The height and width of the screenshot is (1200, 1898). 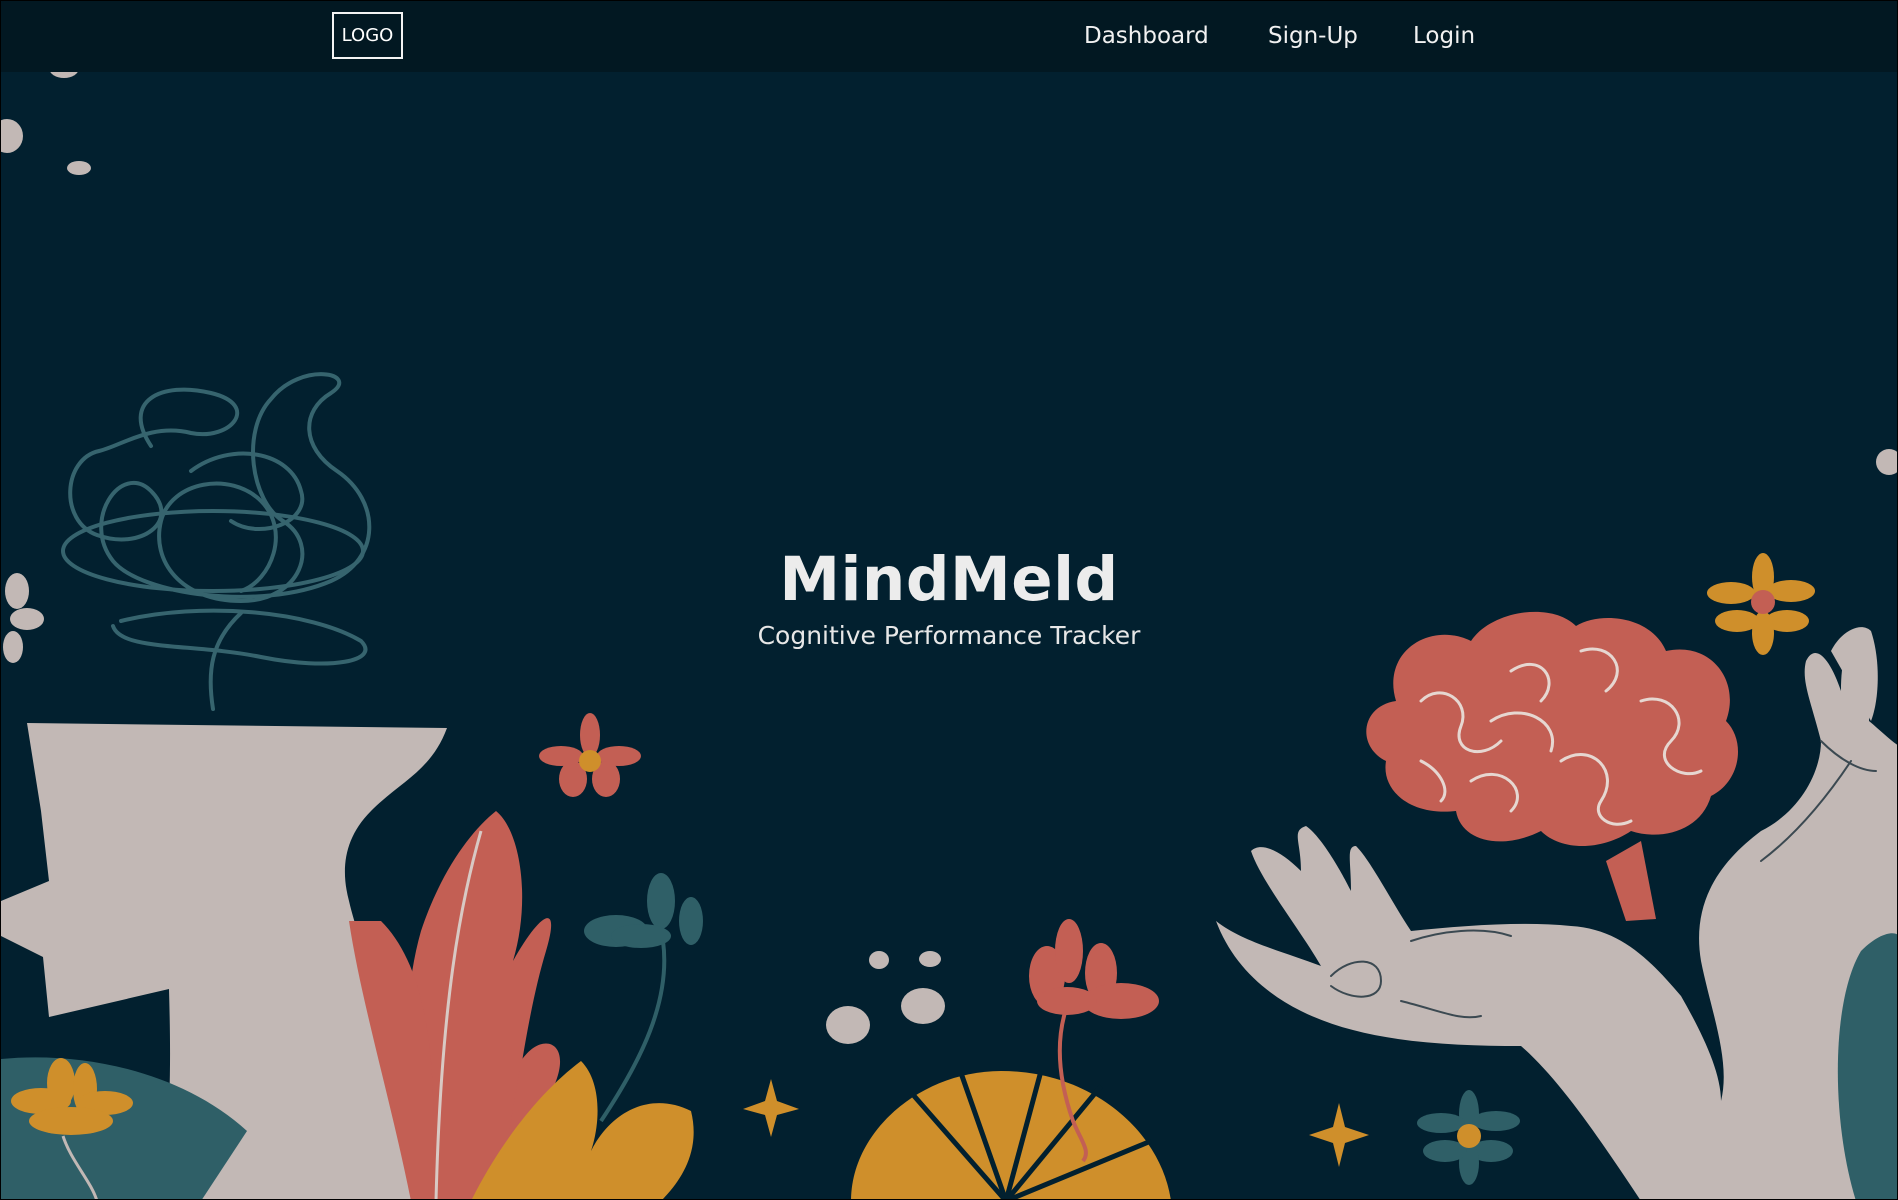 What do you see at coordinates (1011, 1134) in the screenshot?
I see `mustard-fan-icon` at bounding box center [1011, 1134].